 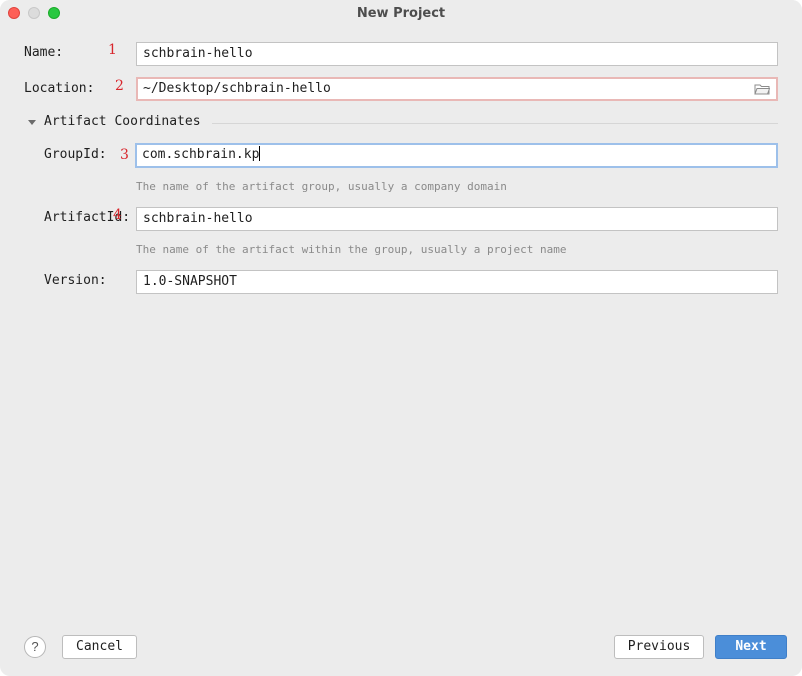 I want to click on location-value: ~/Desktop/schbrain-hello, so click(x=237, y=88).